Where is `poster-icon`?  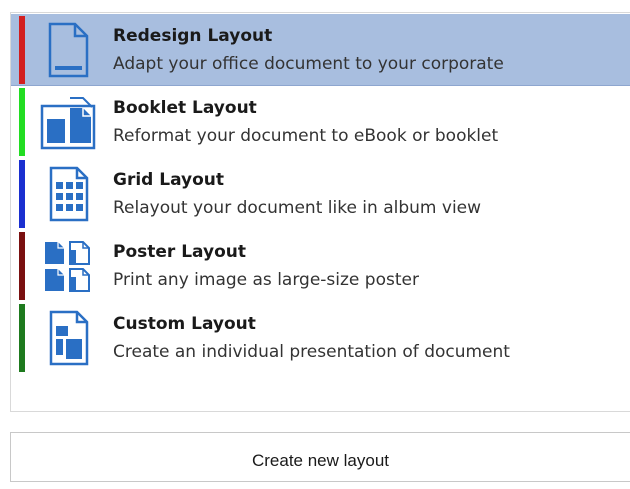
poster-icon is located at coordinates (68, 266).